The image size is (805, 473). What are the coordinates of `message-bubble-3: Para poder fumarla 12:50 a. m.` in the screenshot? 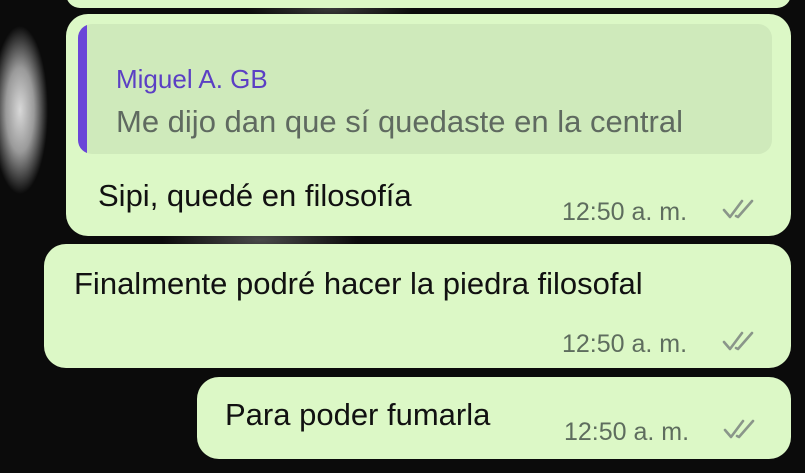 It's located at (494, 418).